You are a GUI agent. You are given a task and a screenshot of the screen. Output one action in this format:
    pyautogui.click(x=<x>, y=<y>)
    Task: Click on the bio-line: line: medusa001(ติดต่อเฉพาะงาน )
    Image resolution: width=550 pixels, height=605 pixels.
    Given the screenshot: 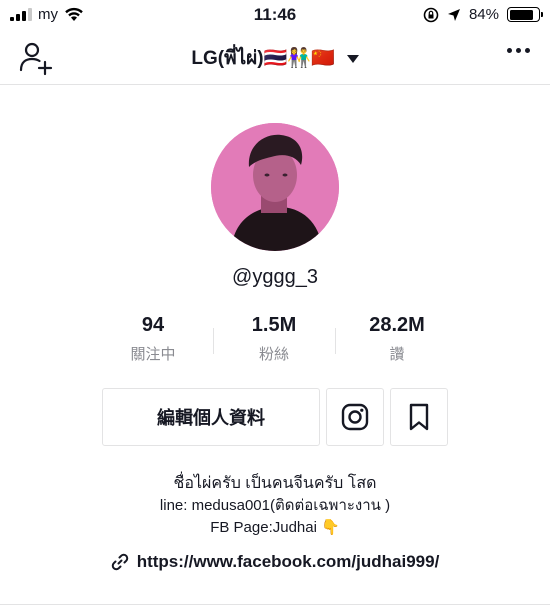 What is the action you would take?
    pyautogui.click(x=275, y=505)
    